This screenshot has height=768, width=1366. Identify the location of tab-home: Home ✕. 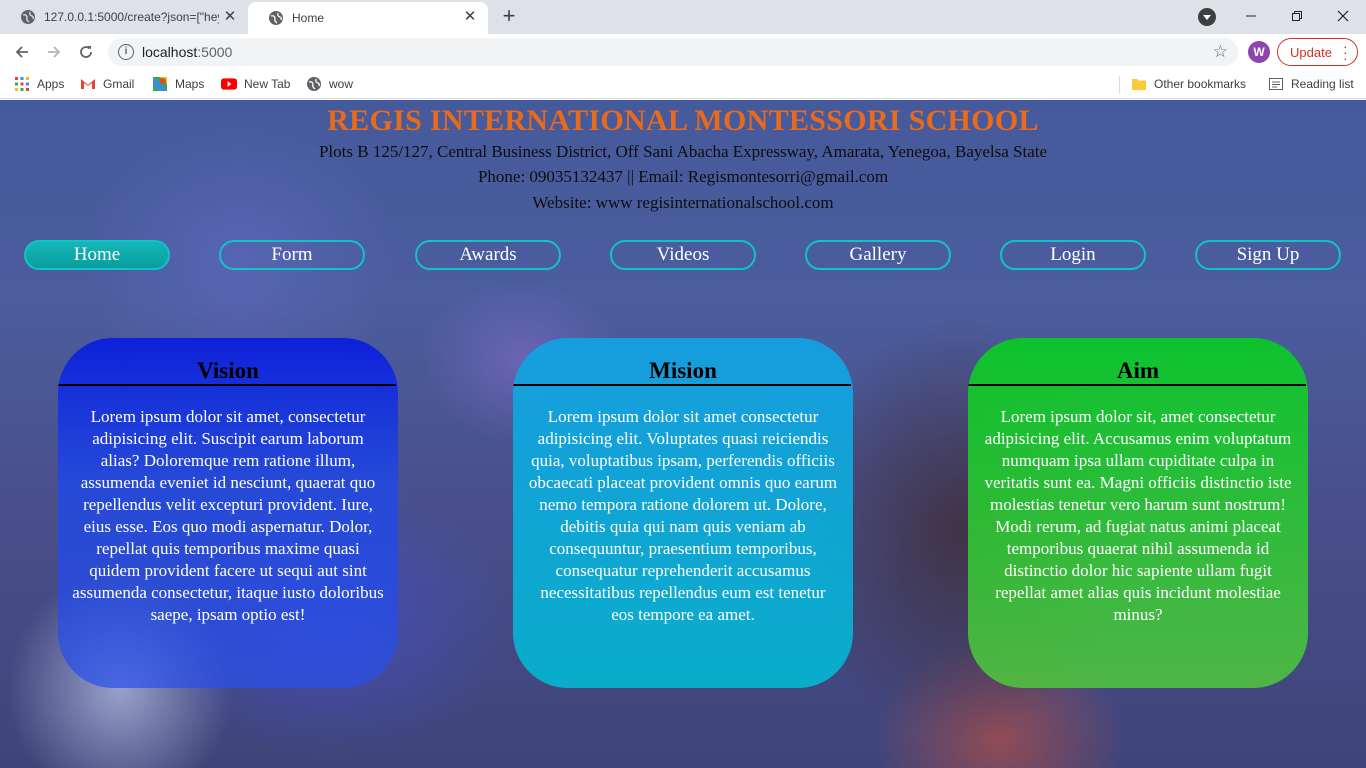
(368, 18).